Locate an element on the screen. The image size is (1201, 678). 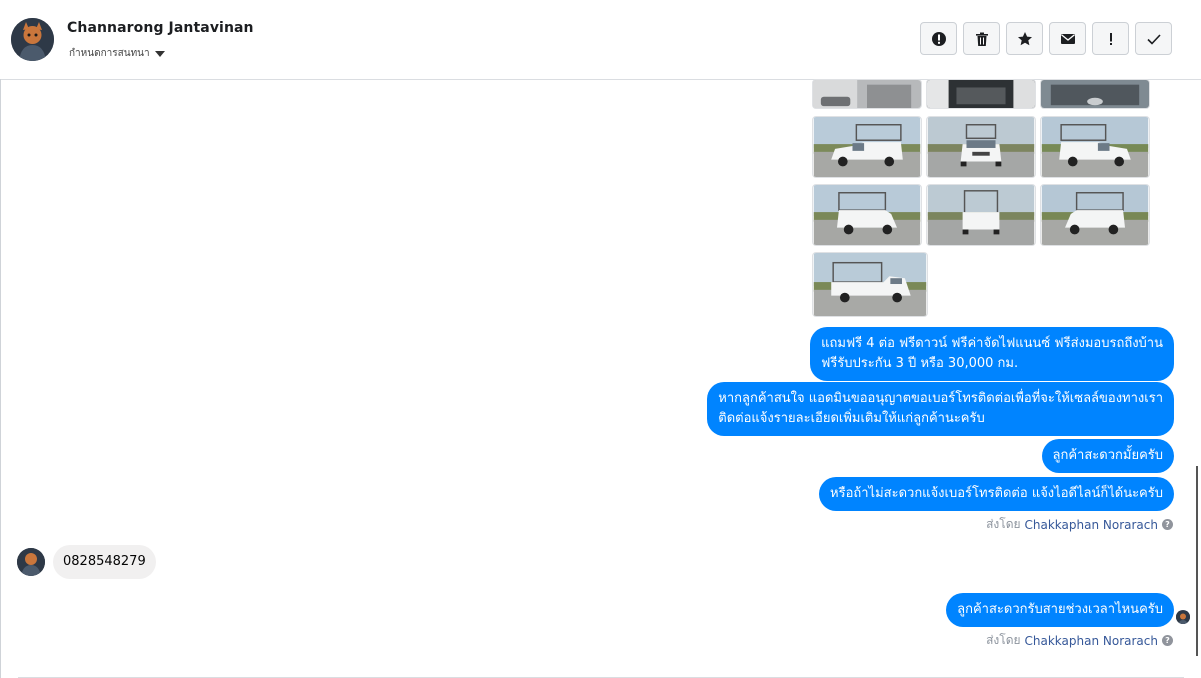
exclamation-icon is located at coordinates (1110, 38).